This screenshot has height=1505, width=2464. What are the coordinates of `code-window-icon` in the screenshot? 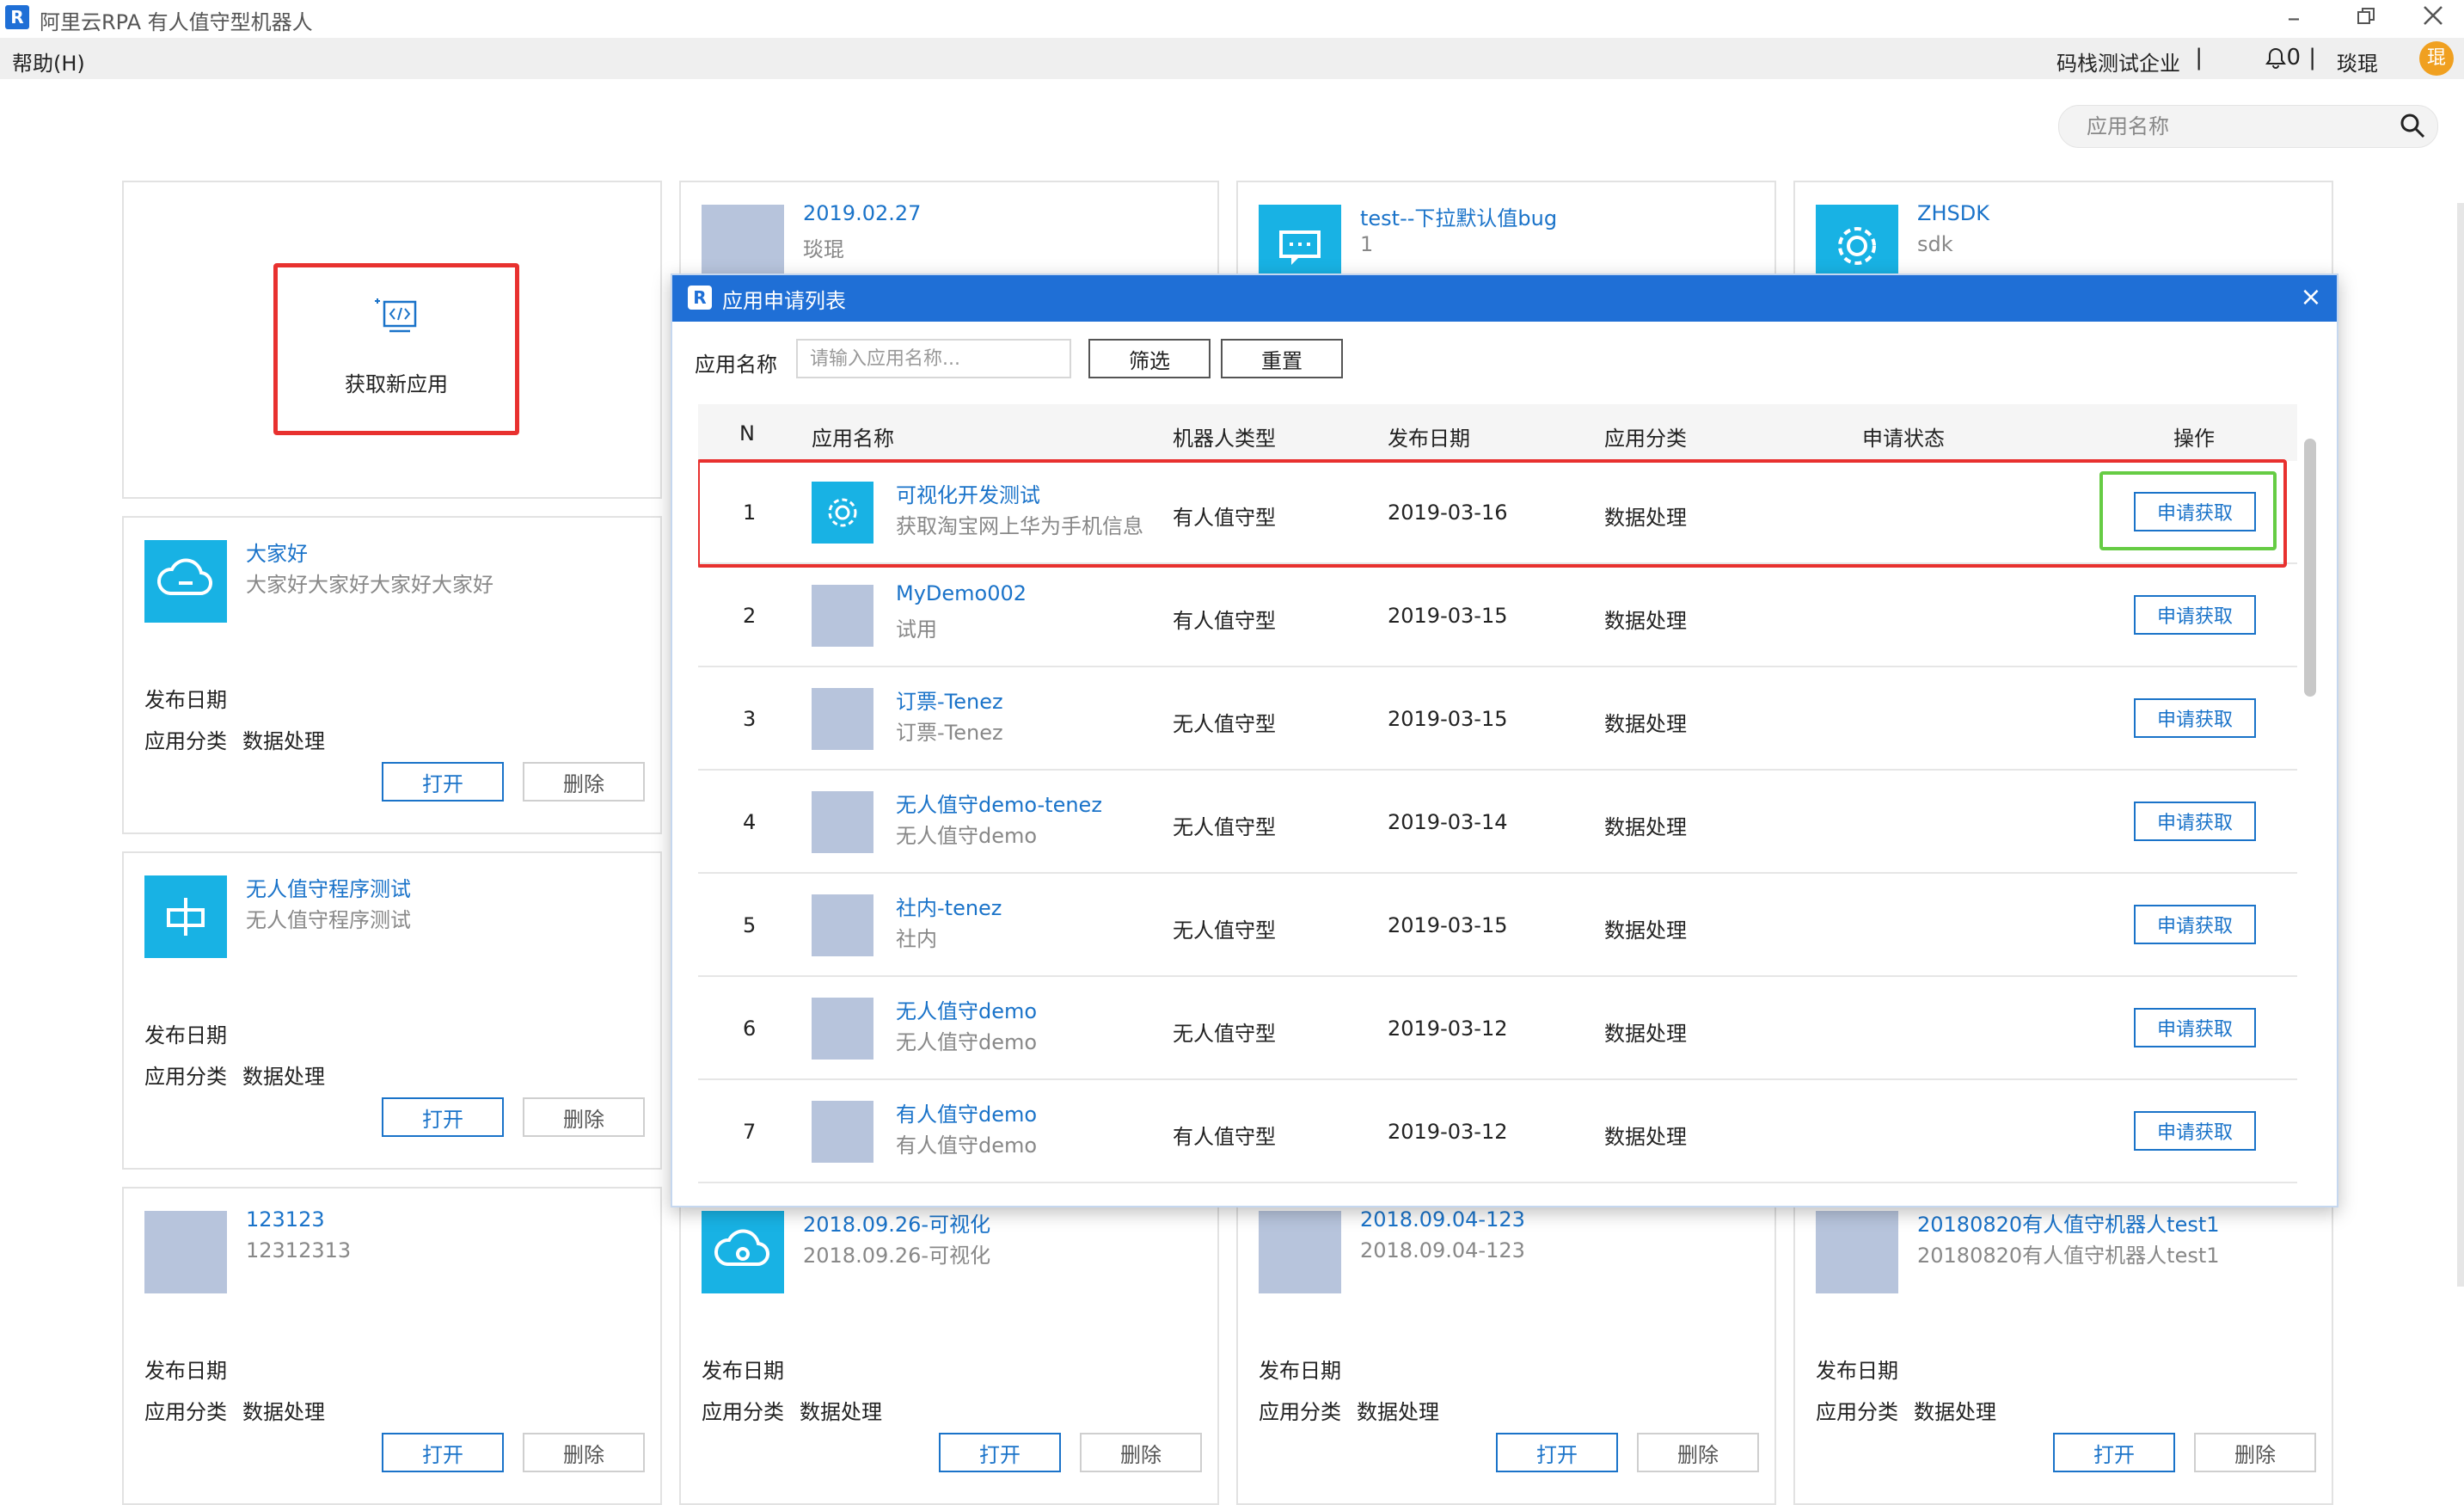 It's located at (396, 315).